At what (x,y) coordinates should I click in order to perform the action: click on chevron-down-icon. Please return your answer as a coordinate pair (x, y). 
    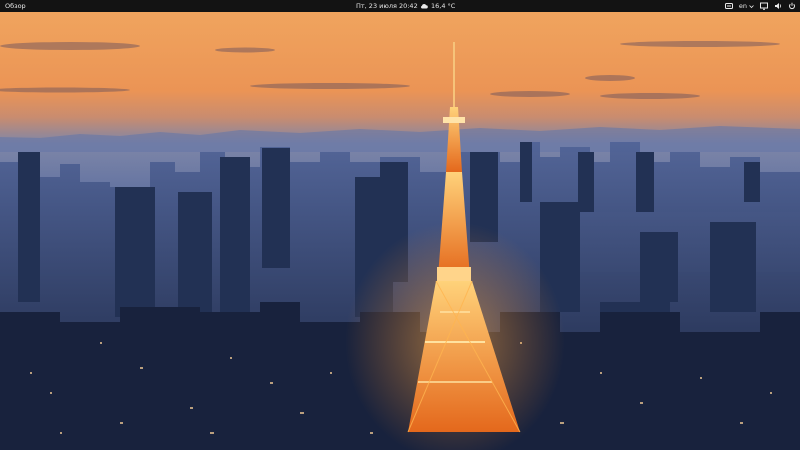
    Looking at the image, I should click on (751, 6).